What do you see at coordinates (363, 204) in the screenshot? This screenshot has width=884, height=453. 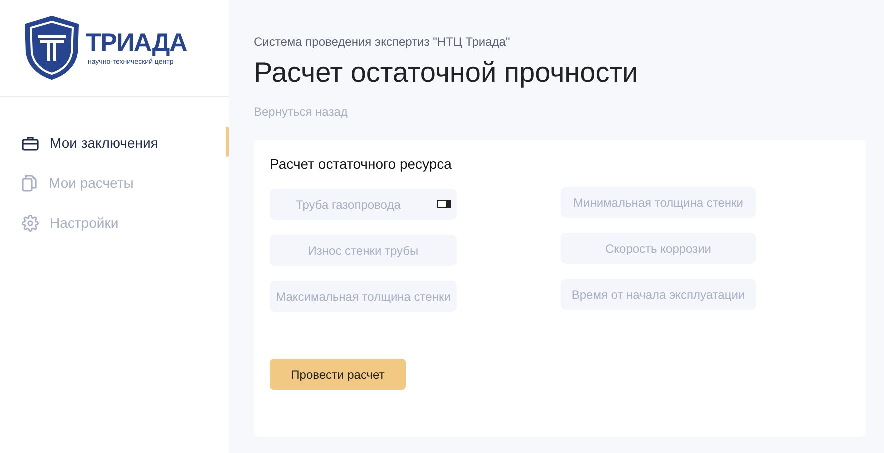 I see `select-field: Труба газопровода` at bounding box center [363, 204].